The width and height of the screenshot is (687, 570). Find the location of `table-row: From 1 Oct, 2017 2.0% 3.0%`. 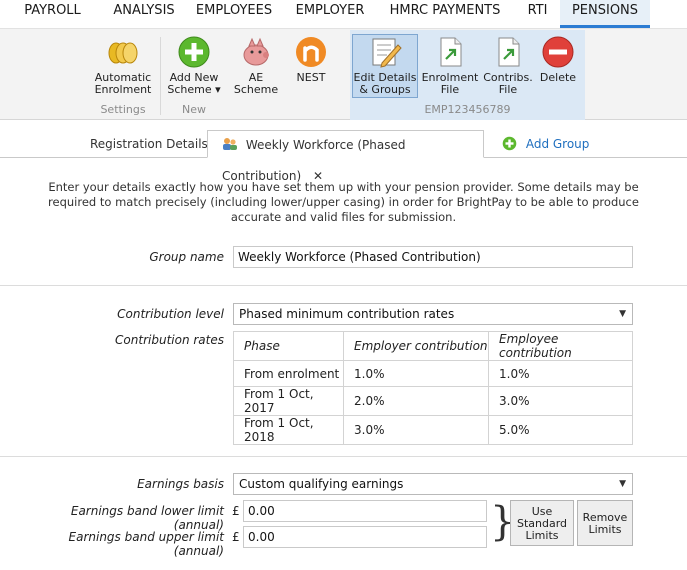

table-row: From 1 Oct, 2017 2.0% 3.0% is located at coordinates (433, 401).